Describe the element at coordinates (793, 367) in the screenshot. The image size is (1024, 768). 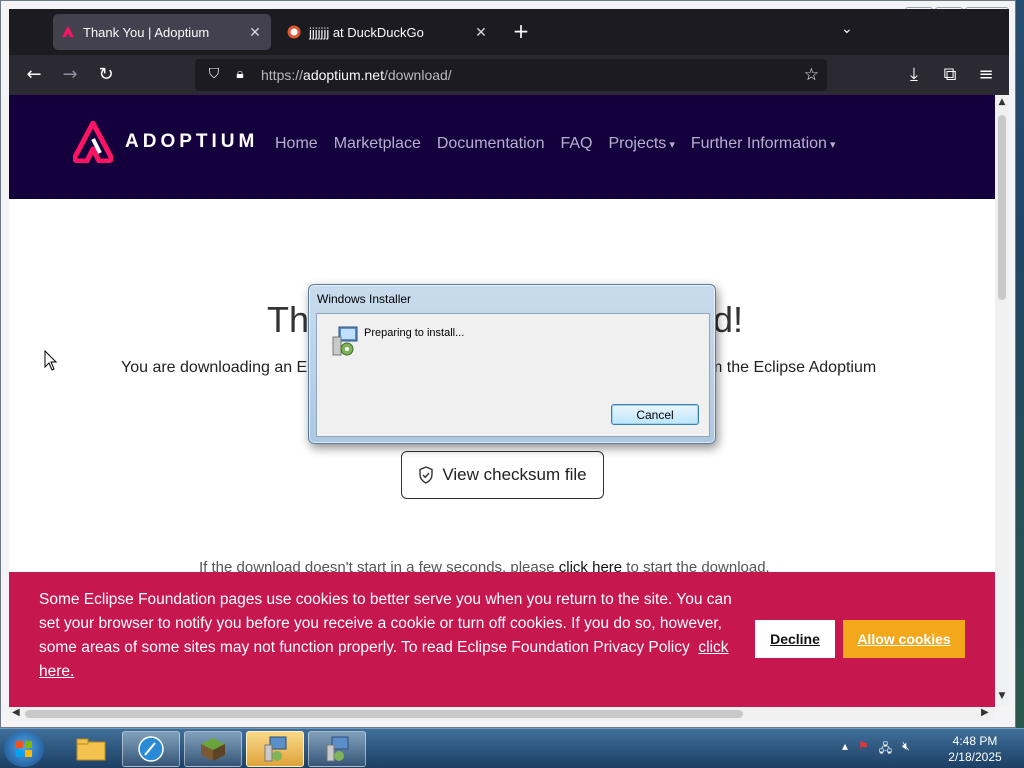
I see `subtext-right-fragment: m the Eclipse Adoptium` at that location.